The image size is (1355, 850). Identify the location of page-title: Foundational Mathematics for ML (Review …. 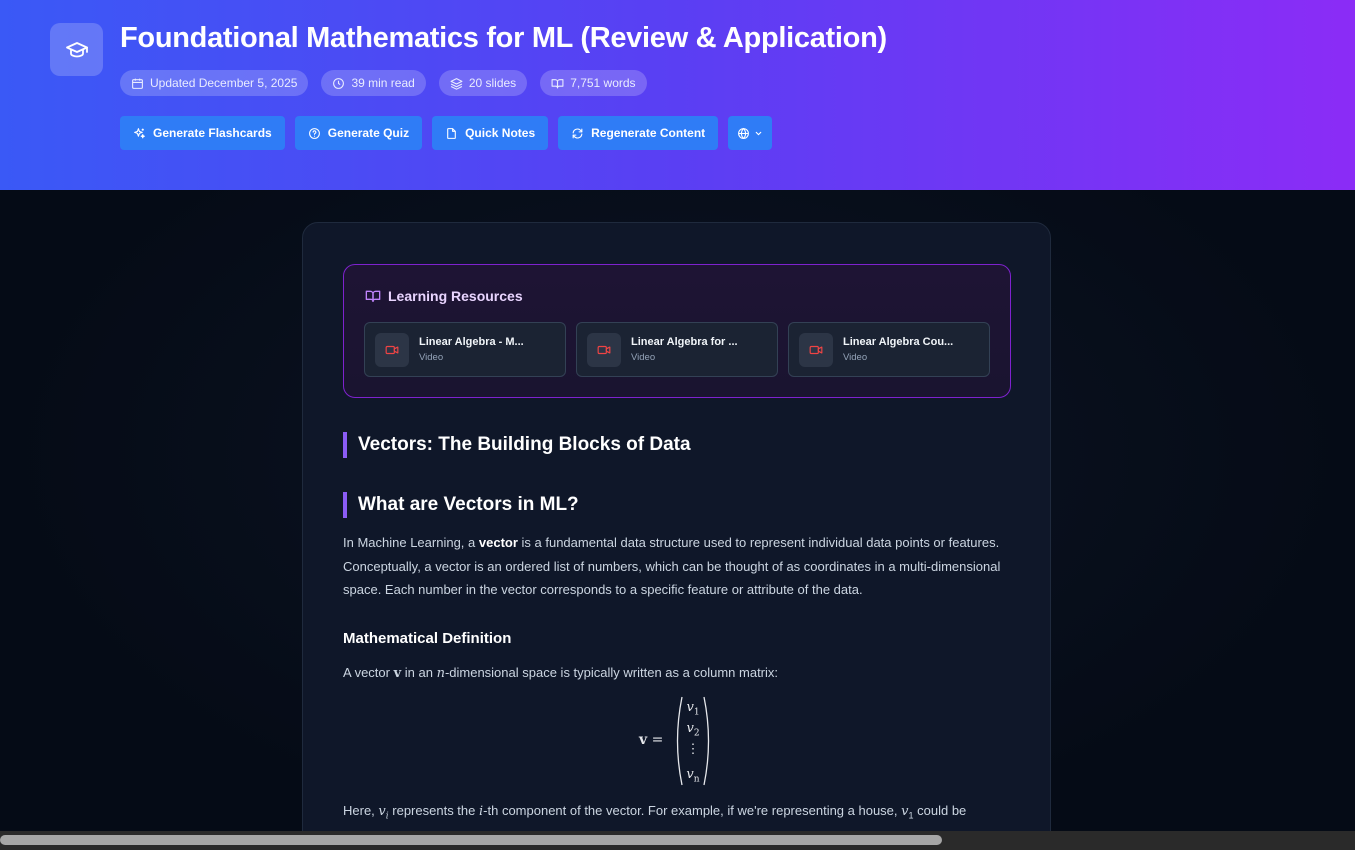
(503, 38).